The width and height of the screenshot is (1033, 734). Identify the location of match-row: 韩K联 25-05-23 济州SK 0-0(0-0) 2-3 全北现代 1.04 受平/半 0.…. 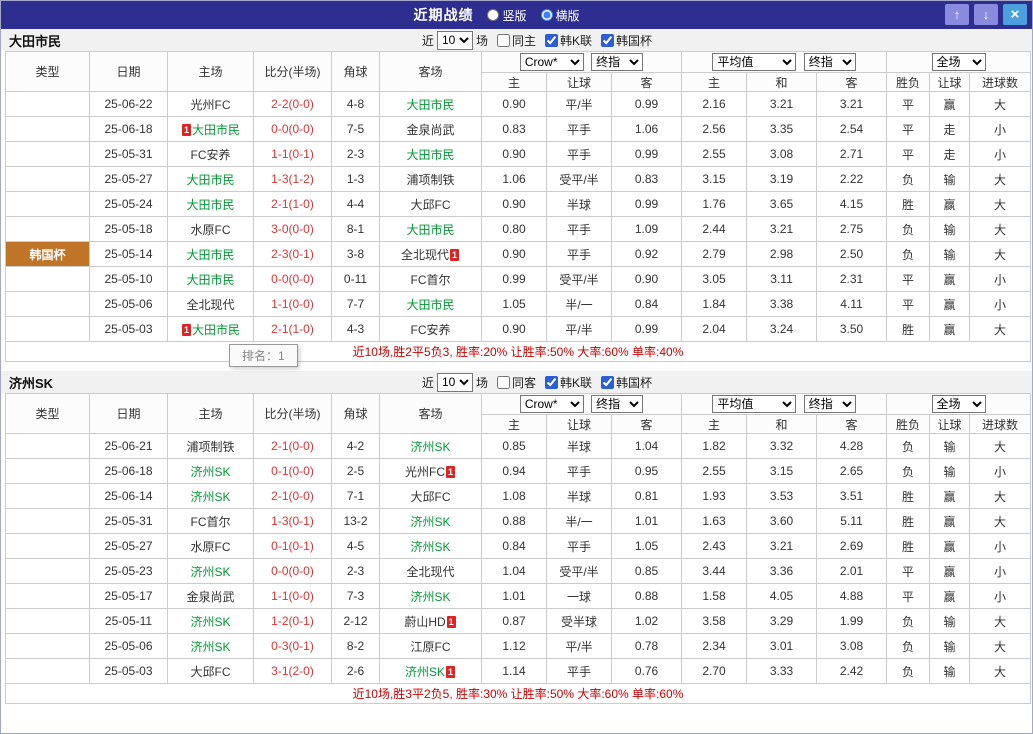
(518, 571).